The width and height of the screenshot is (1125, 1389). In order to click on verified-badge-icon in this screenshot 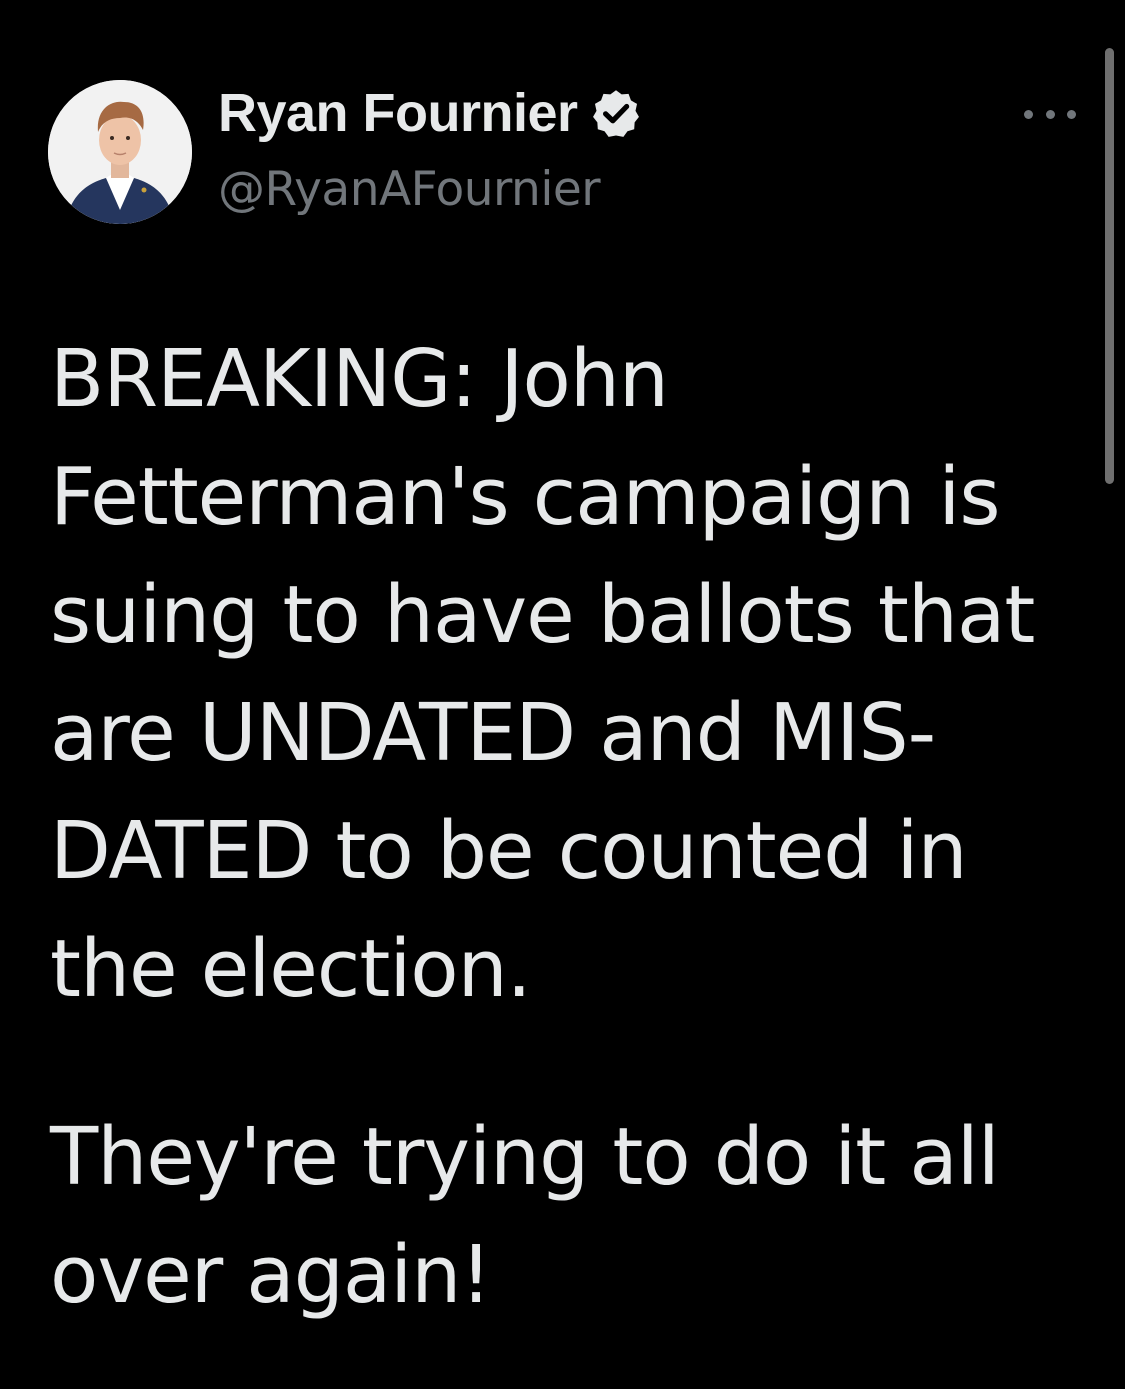, I will do `click(615, 113)`.